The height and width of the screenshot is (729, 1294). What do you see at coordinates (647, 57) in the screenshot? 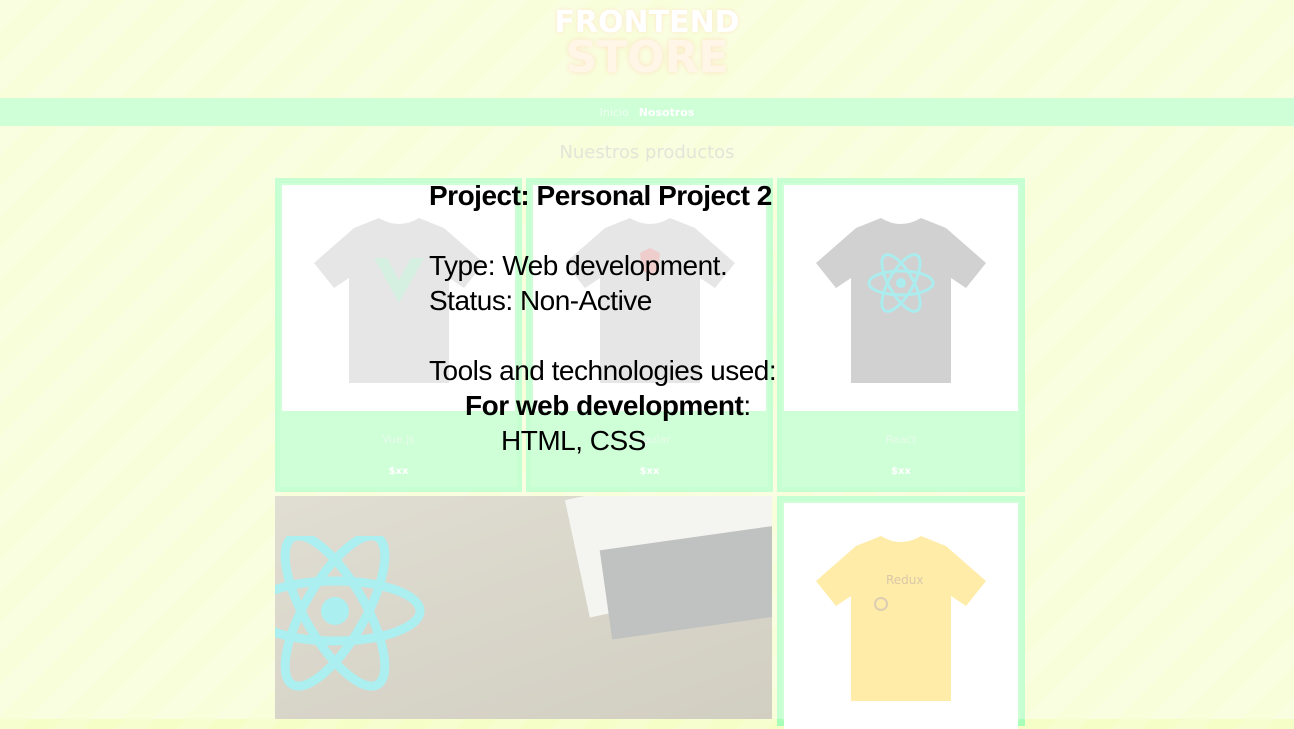
I see `logo-line-2: STORE` at bounding box center [647, 57].